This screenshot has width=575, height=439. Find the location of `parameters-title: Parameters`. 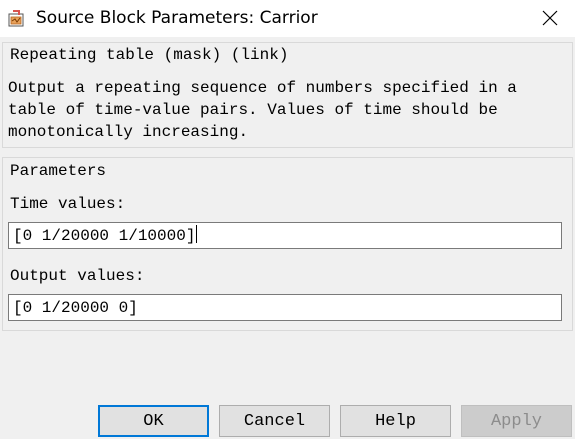

parameters-title: Parameters is located at coordinates (58, 171).